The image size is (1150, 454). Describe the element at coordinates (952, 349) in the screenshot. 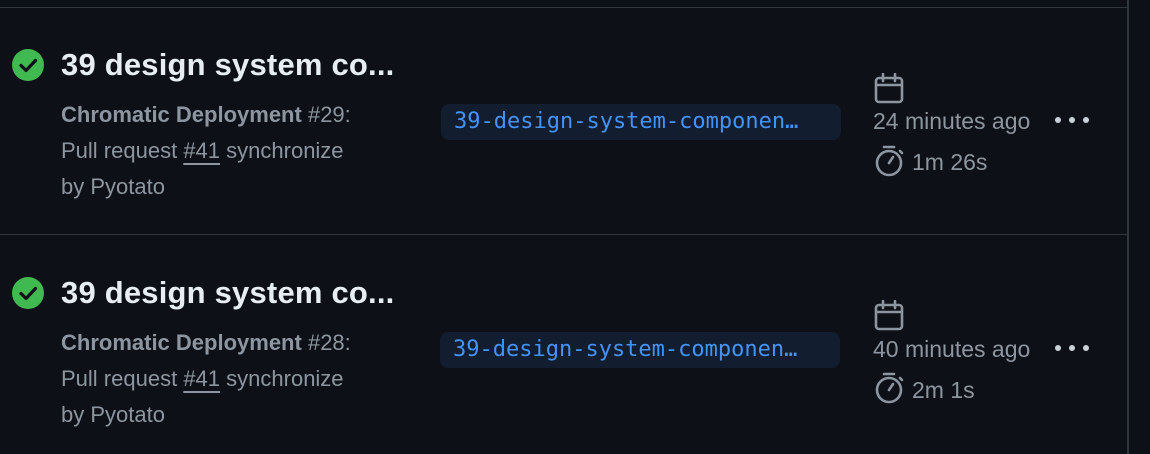

I see `time-ago: 40 minutes ago` at that location.